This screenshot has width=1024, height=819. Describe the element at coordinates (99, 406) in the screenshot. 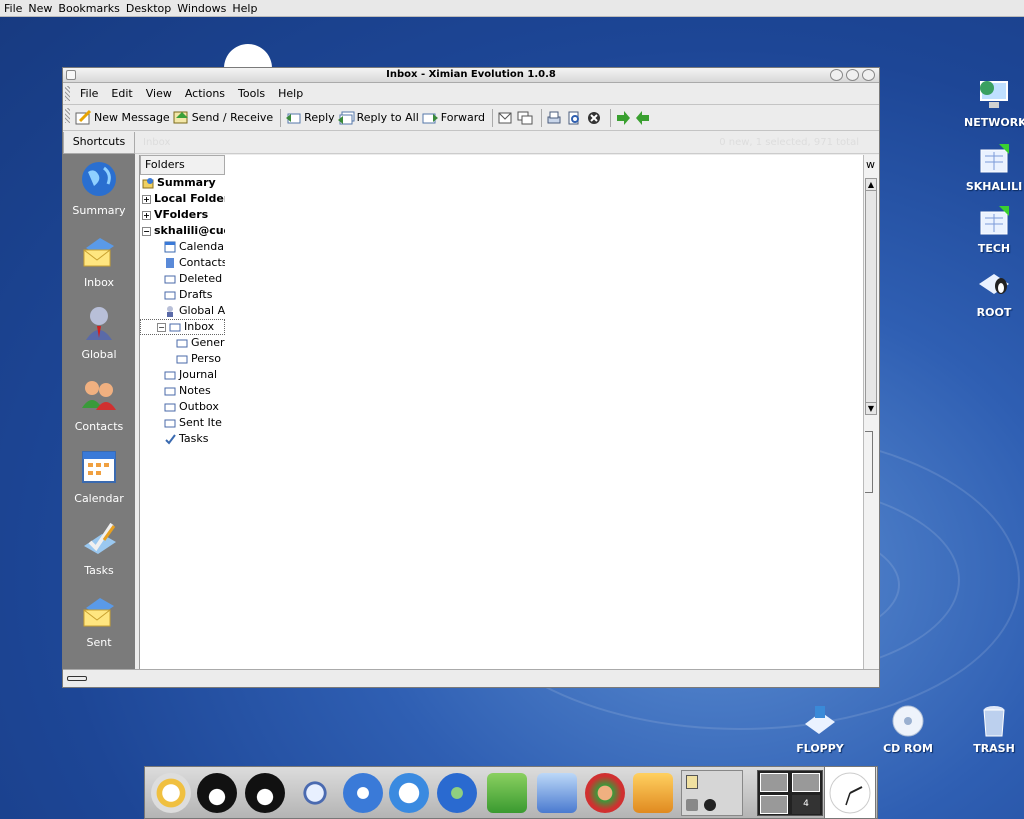

I see `shortcut-contacts: Contacts` at that location.